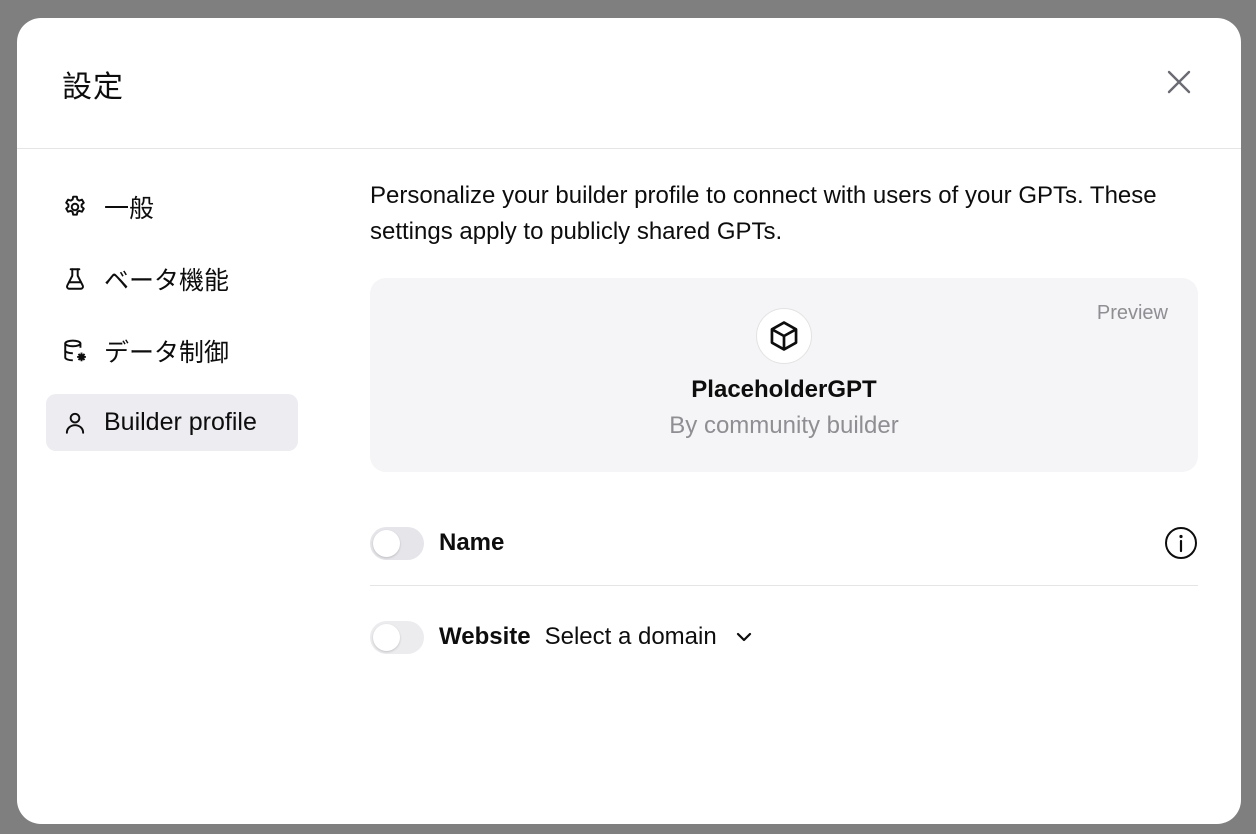 The image size is (1256, 834). I want to click on sidebar-item-label: Builder profile, so click(180, 422).